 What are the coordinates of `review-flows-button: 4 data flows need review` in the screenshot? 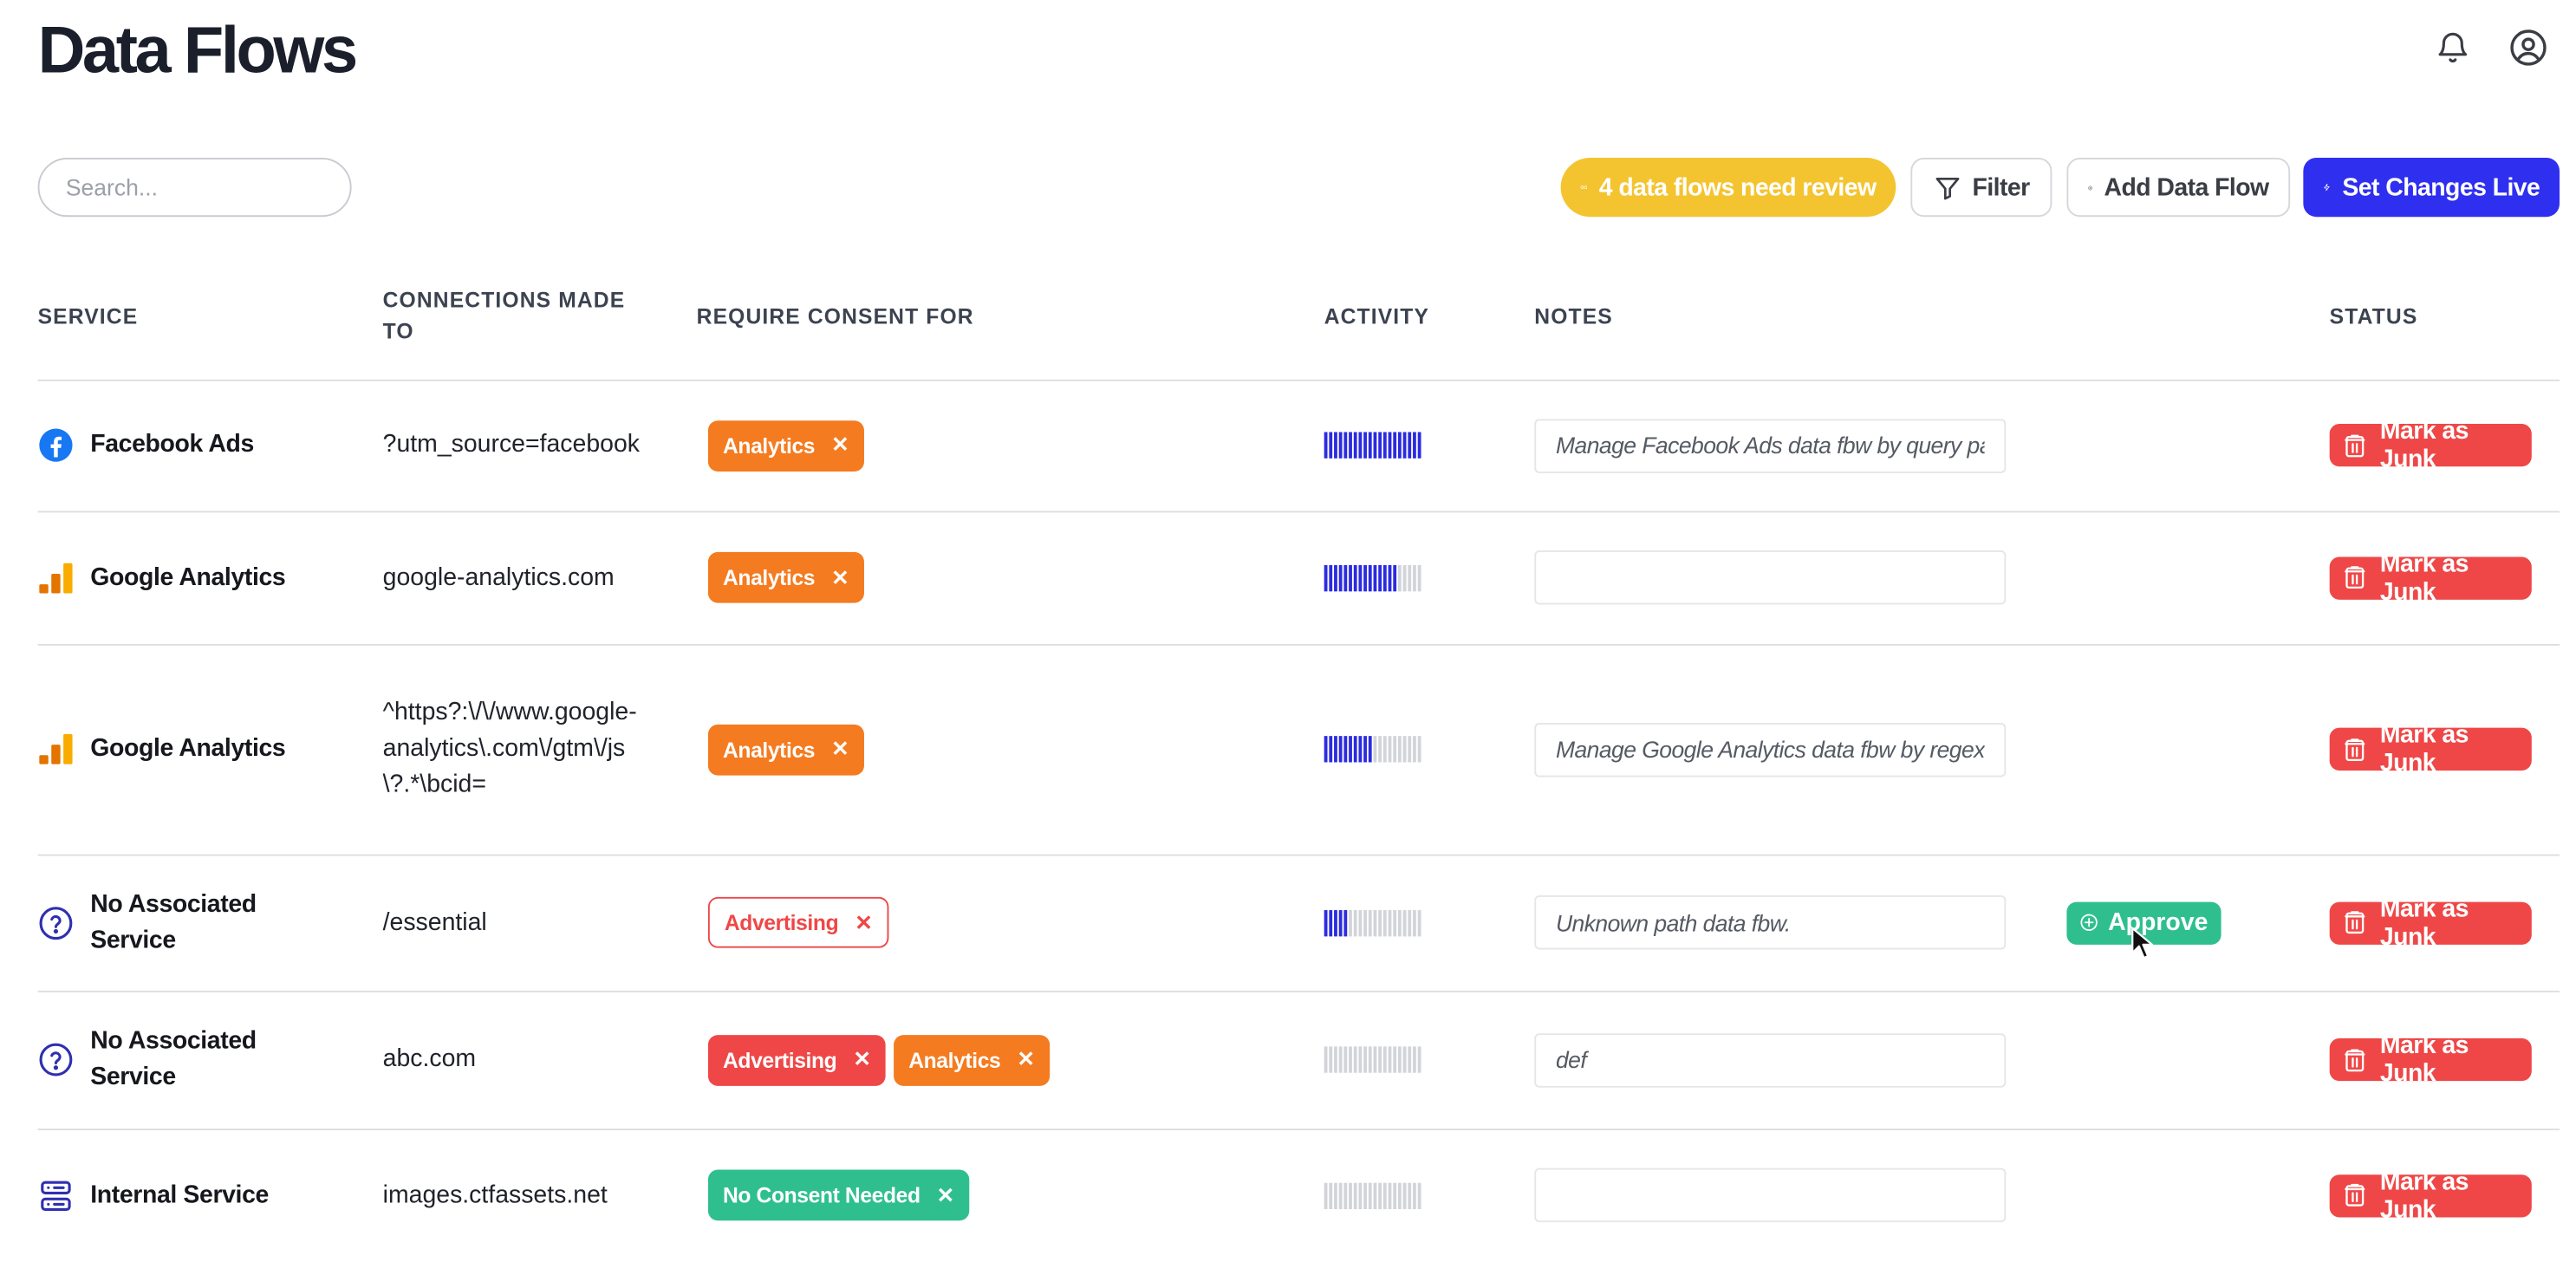 It's located at (1728, 188).